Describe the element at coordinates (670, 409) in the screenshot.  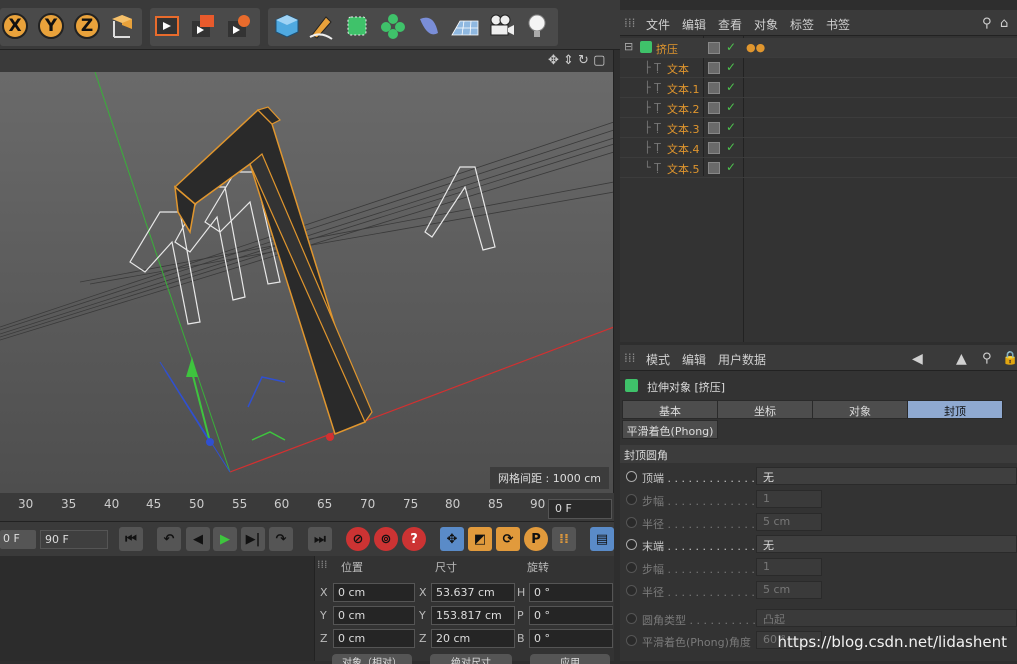
I see `tab-basic: 基本` at that location.